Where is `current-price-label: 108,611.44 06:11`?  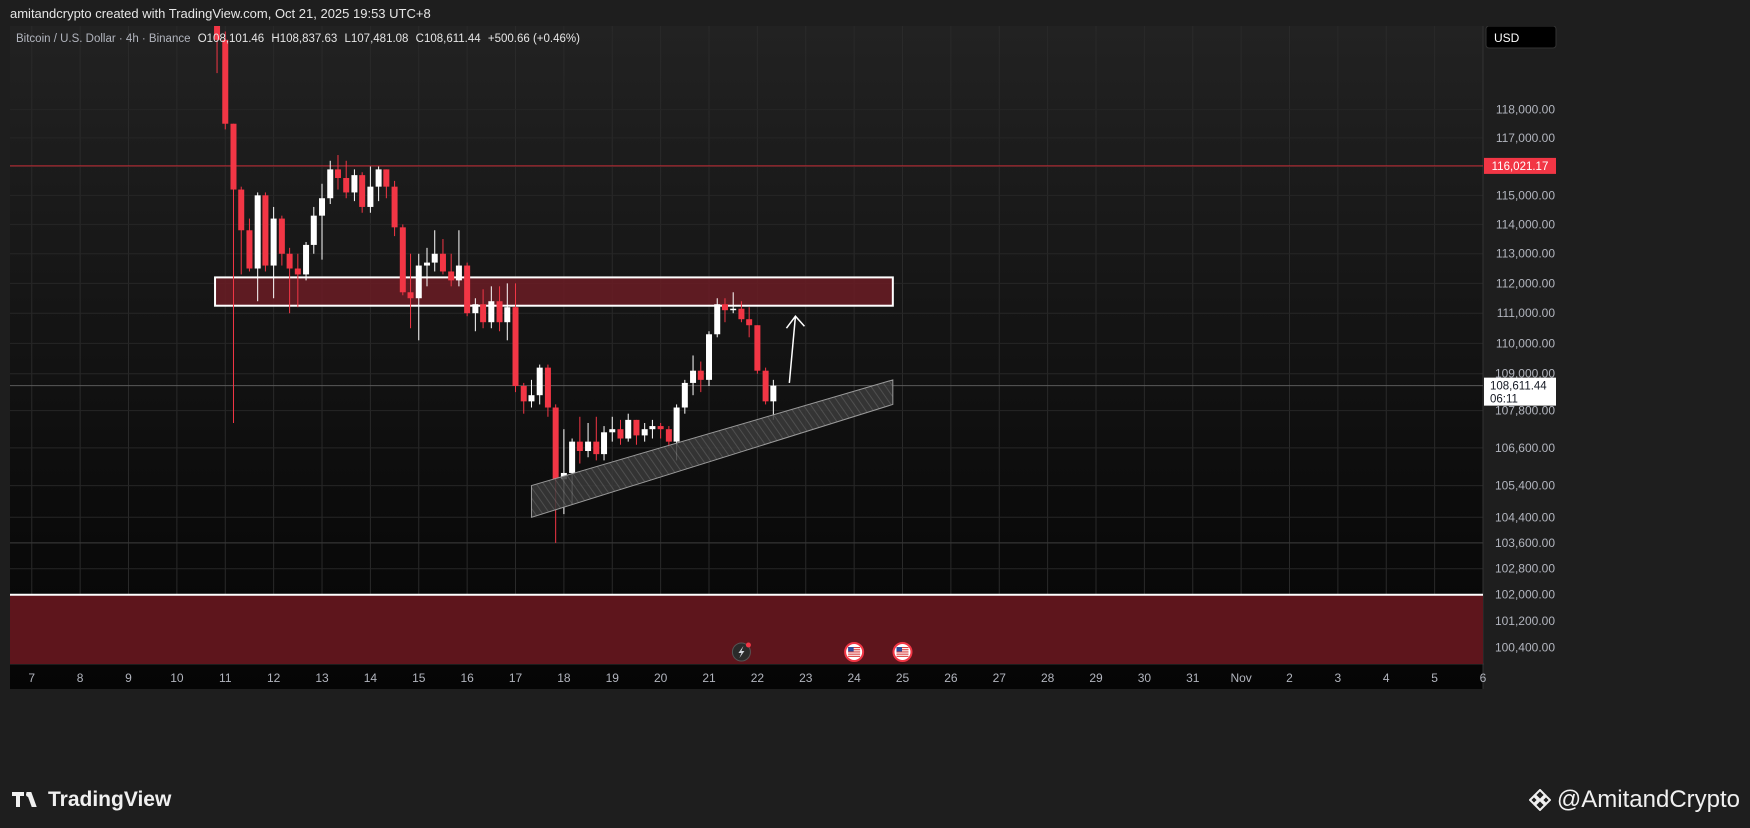
current-price-label: 108,611.44 06:11 is located at coordinates (1520, 391).